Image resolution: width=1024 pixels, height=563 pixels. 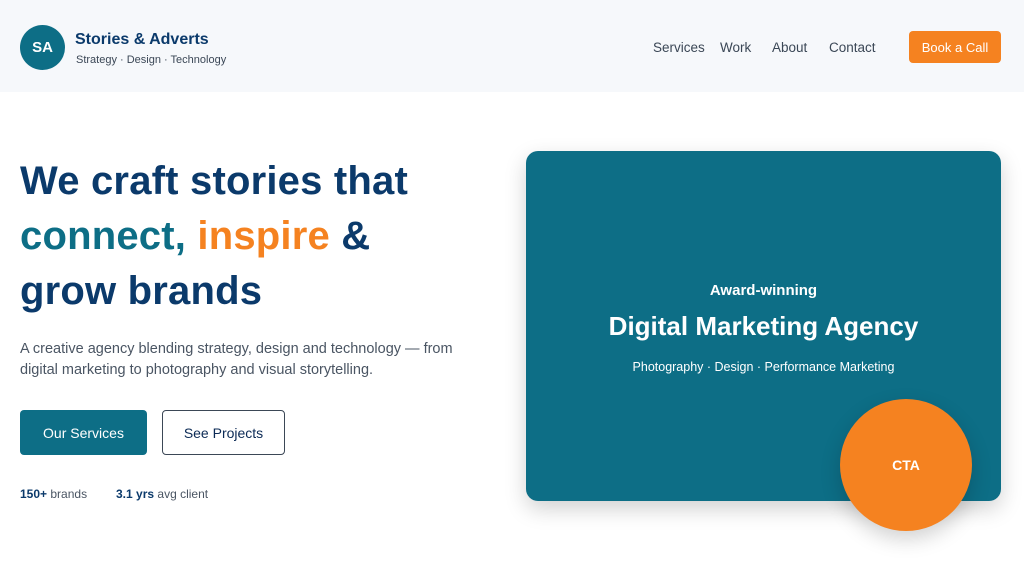 I want to click on hero-ampersand: &, so click(x=356, y=236).